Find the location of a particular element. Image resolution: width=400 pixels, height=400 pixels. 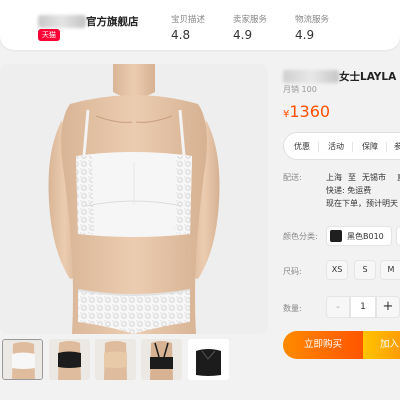

thumbnail-nude-cami is located at coordinates (115, 359).